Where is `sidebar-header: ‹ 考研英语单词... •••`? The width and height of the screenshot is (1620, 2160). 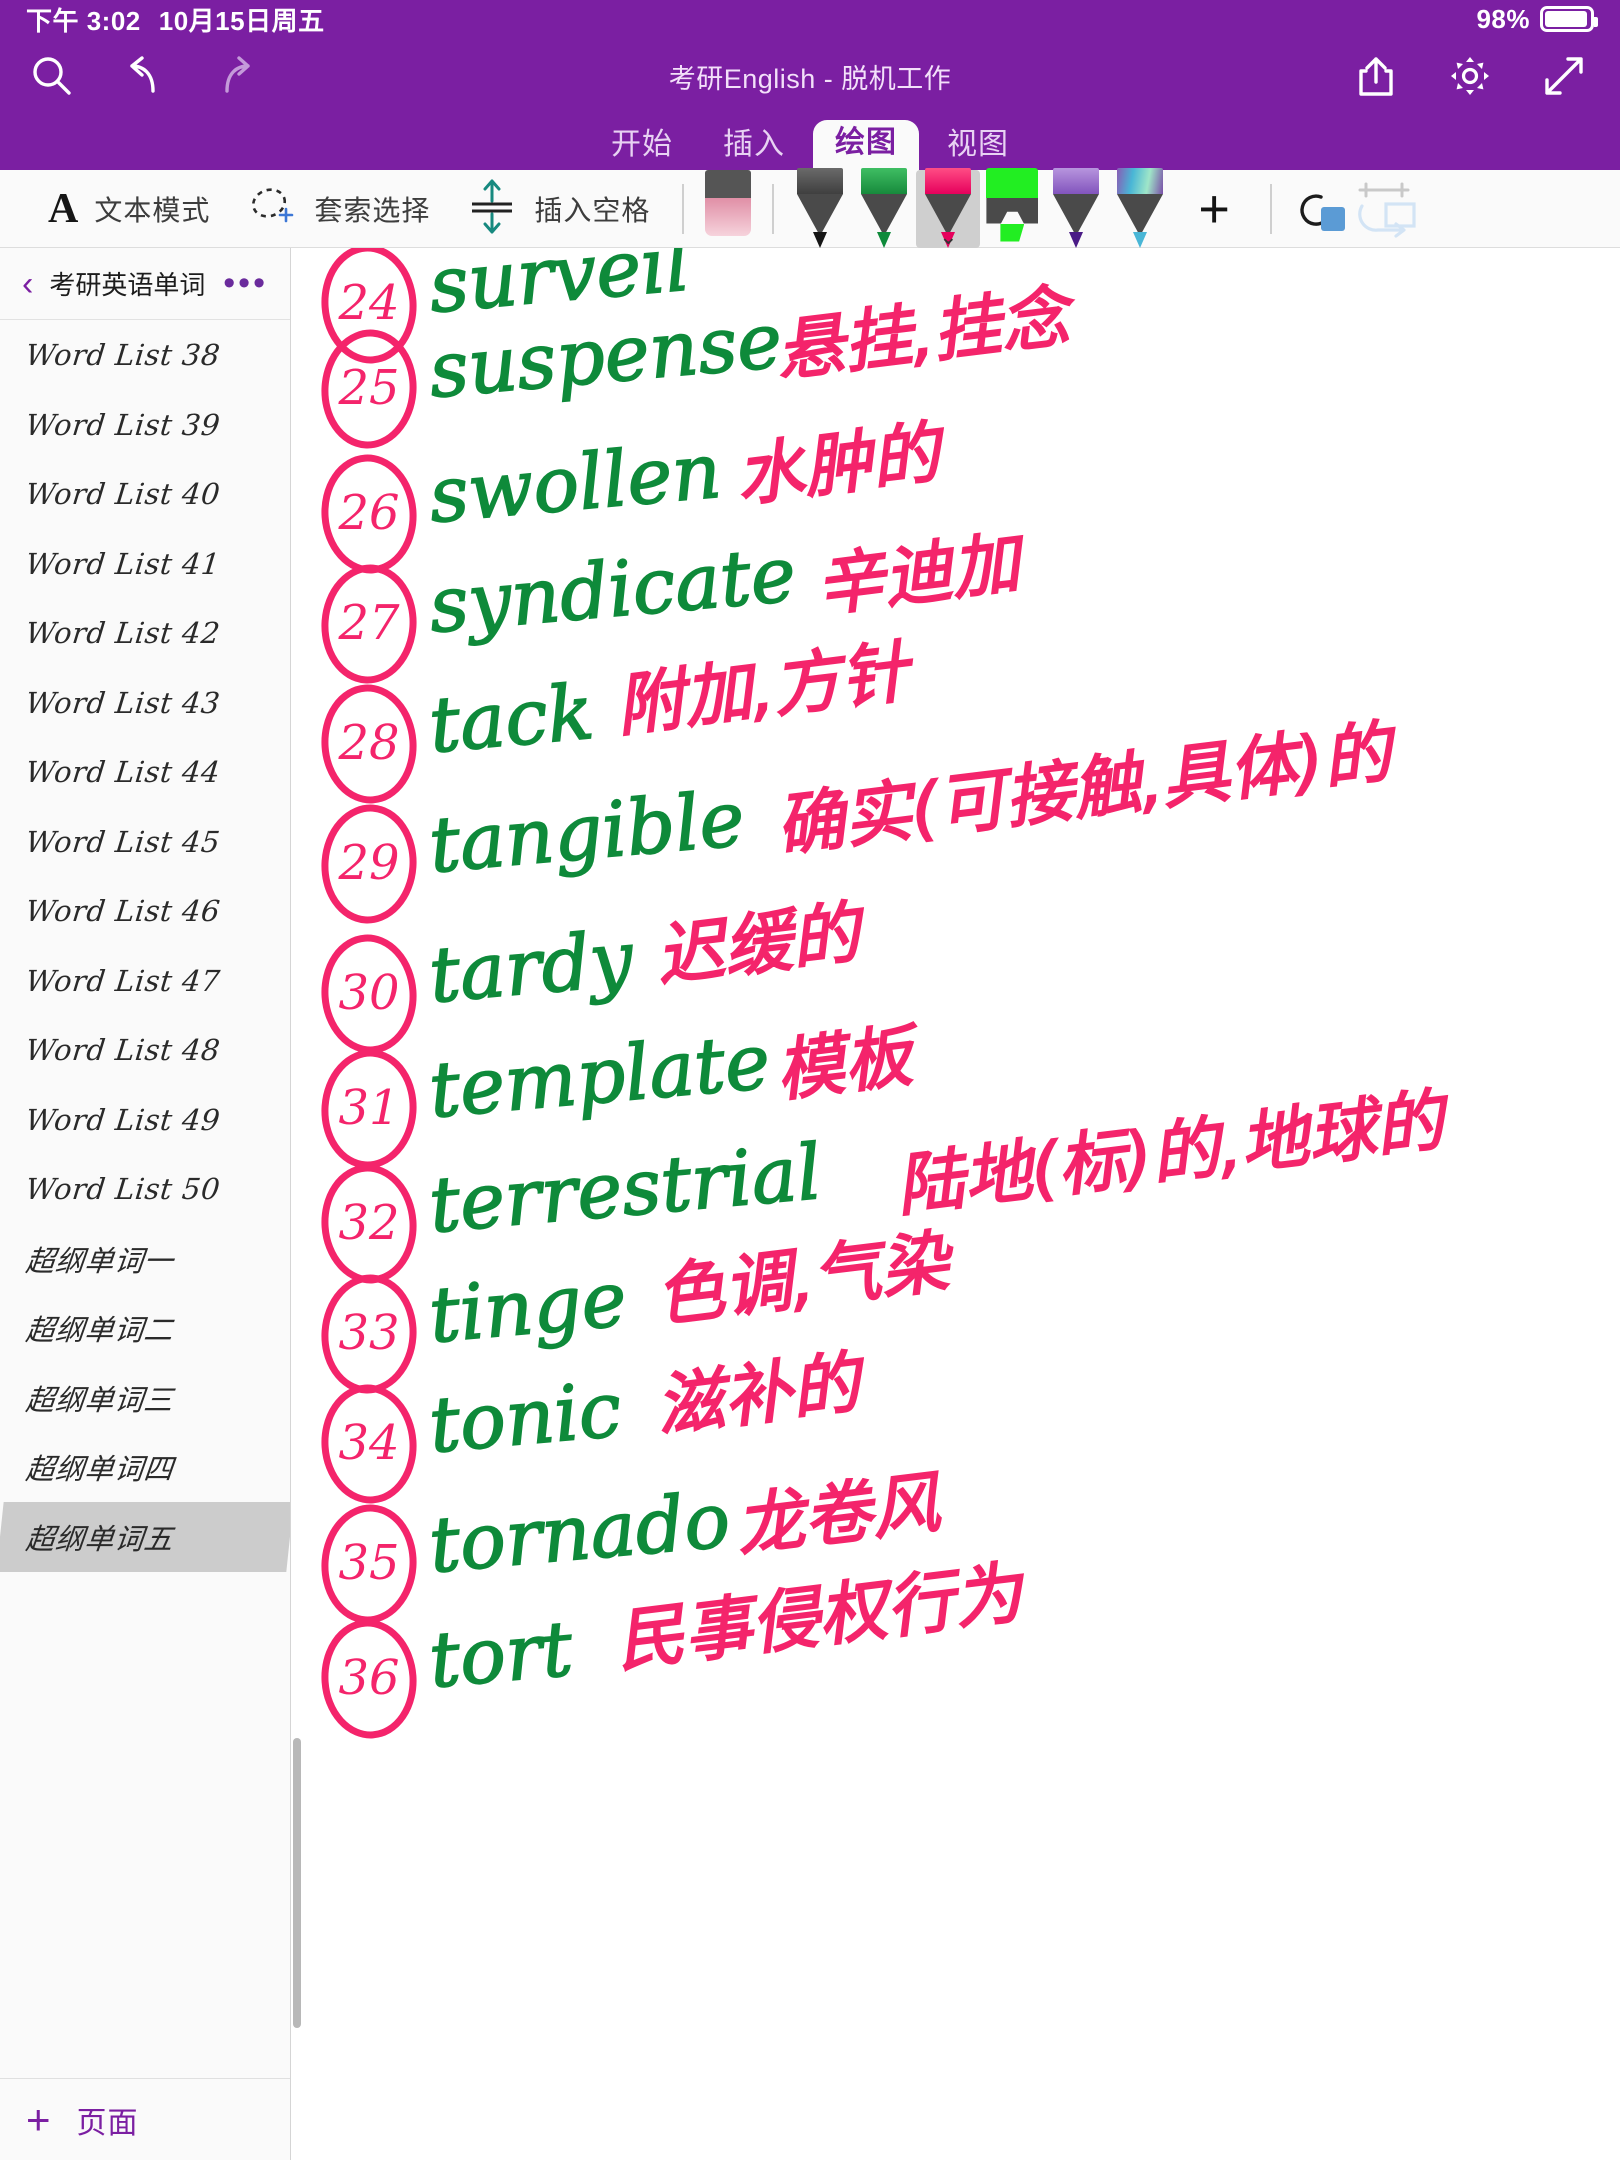 sidebar-header: ‹ 考研英语单词... ••• is located at coordinates (145, 284).